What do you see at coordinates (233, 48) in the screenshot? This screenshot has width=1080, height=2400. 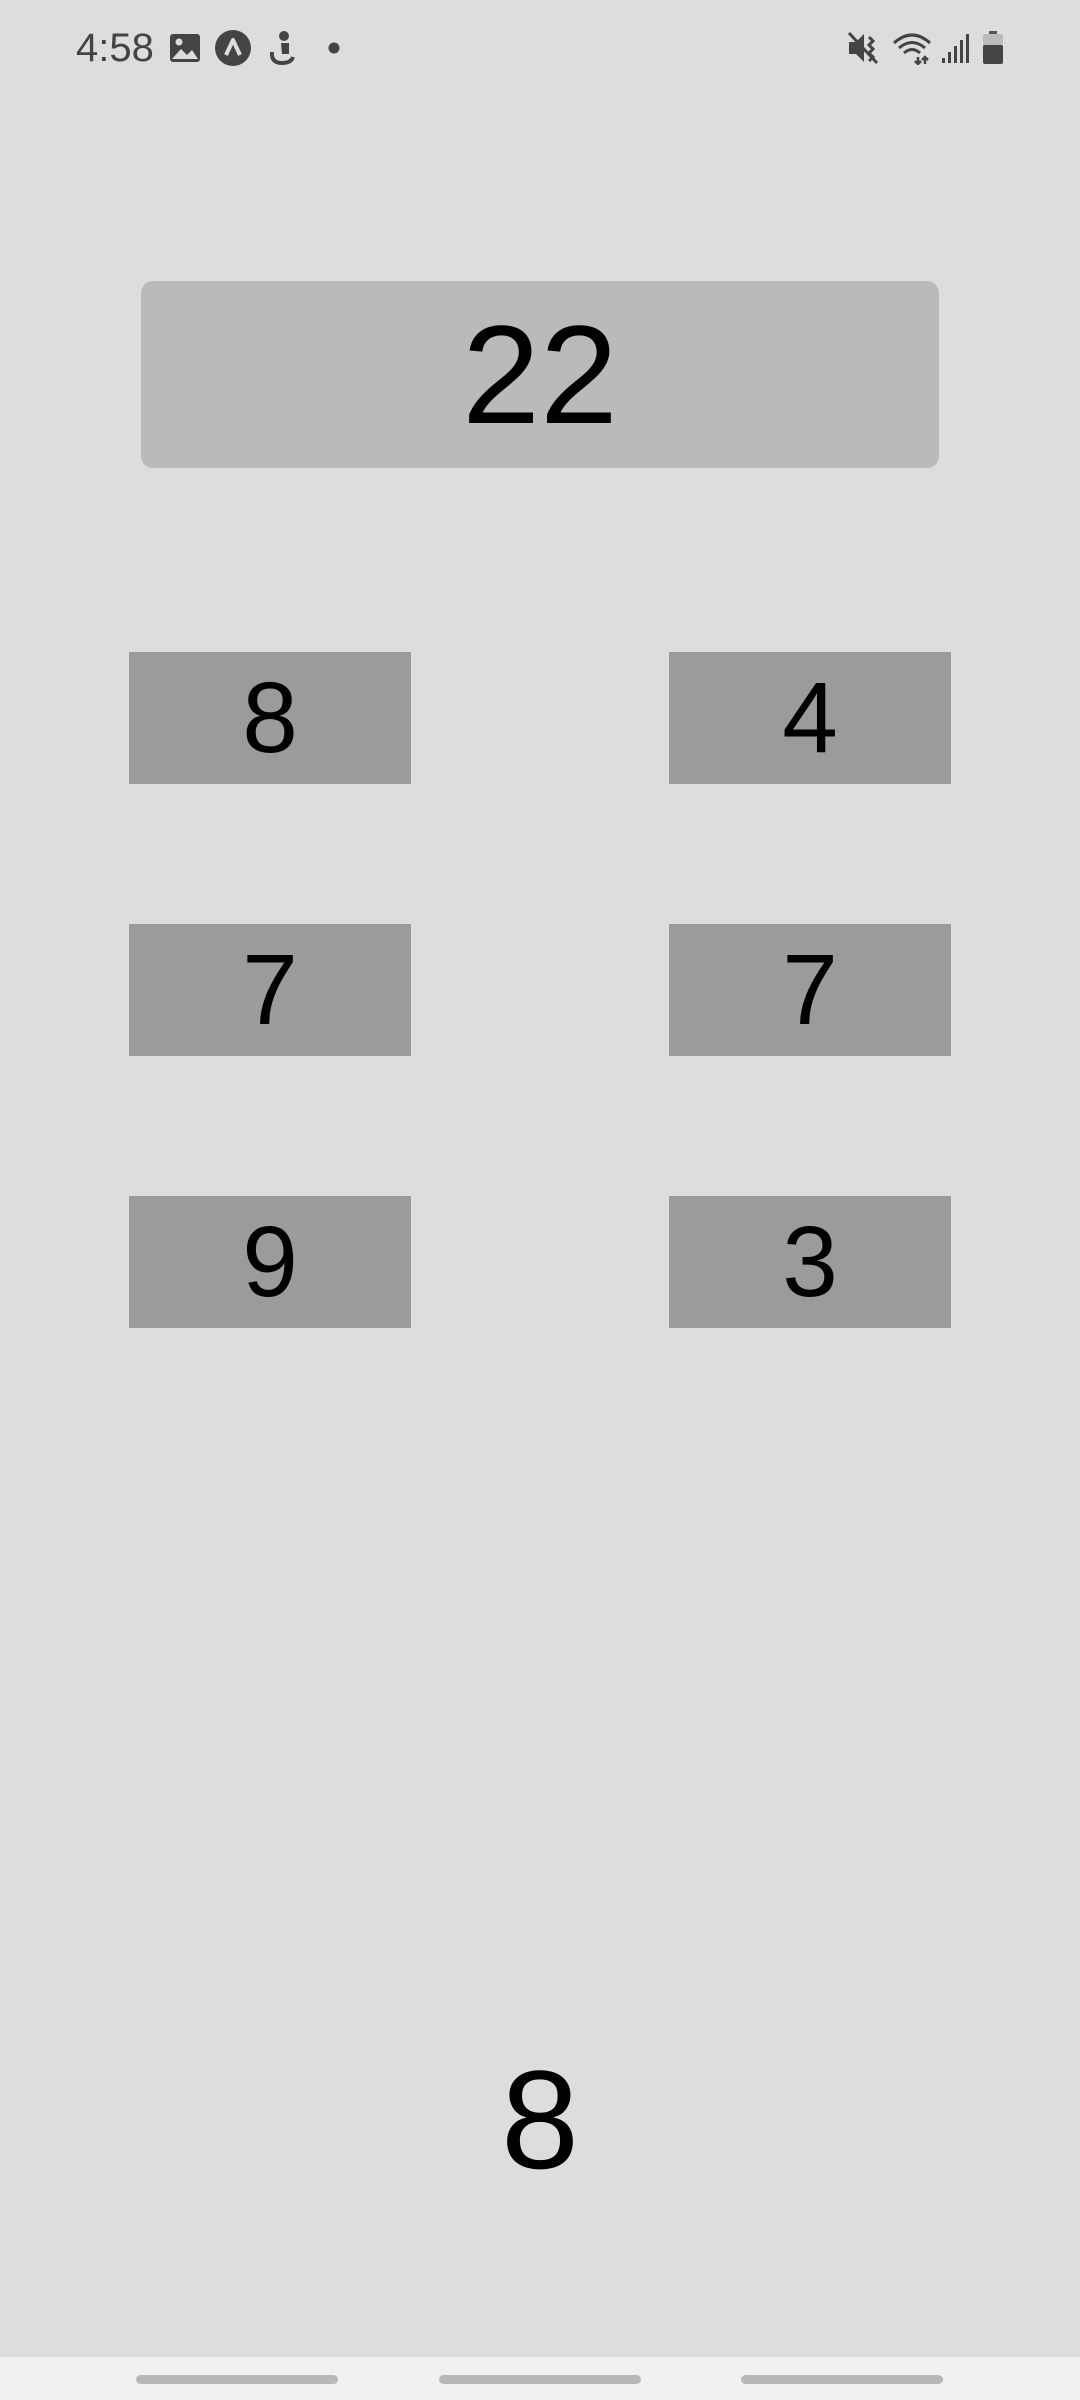 I see `app-circle-icon` at bounding box center [233, 48].